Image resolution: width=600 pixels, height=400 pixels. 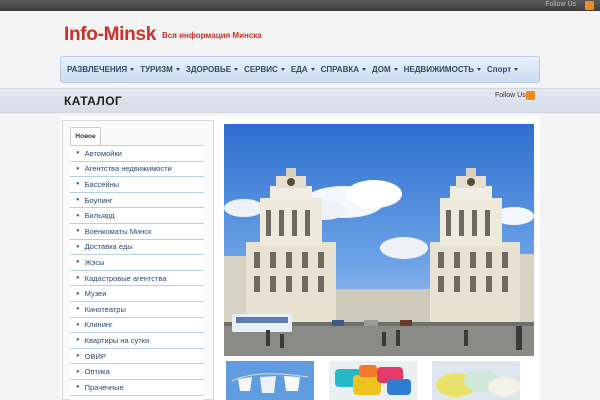 What do you see at coordinates (137, 279) in the screenshot?
I see `list-item: ● Кадастровые агентства` at bounding box center [137, 279].